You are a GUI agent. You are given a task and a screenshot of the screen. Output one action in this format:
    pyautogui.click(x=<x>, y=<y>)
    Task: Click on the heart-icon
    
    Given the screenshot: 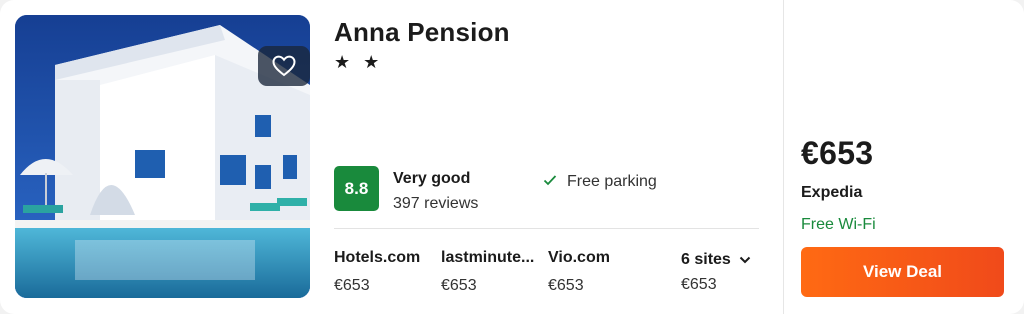 What is the action you would take?
    pyautogui.click(x=284, y=66)
    